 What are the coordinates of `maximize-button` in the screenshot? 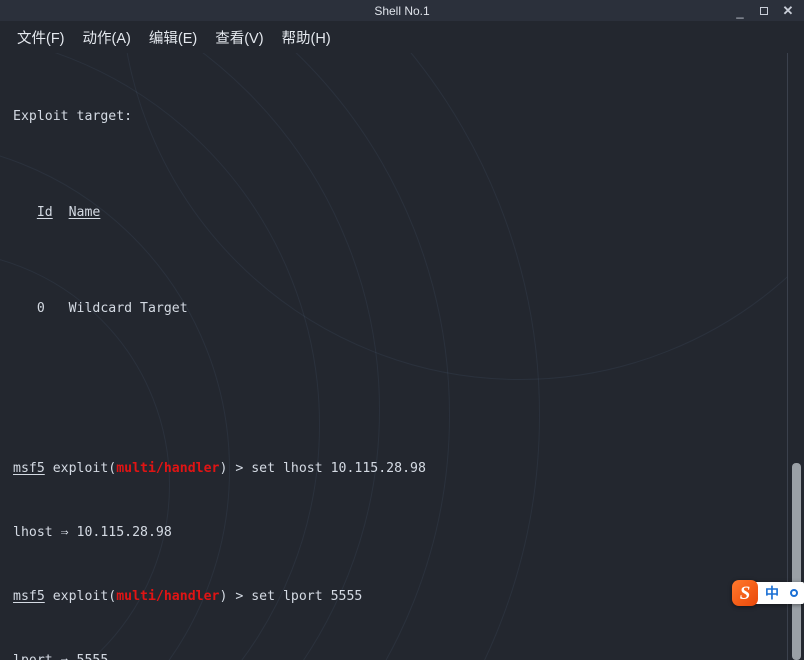 It's located at (764, 10).